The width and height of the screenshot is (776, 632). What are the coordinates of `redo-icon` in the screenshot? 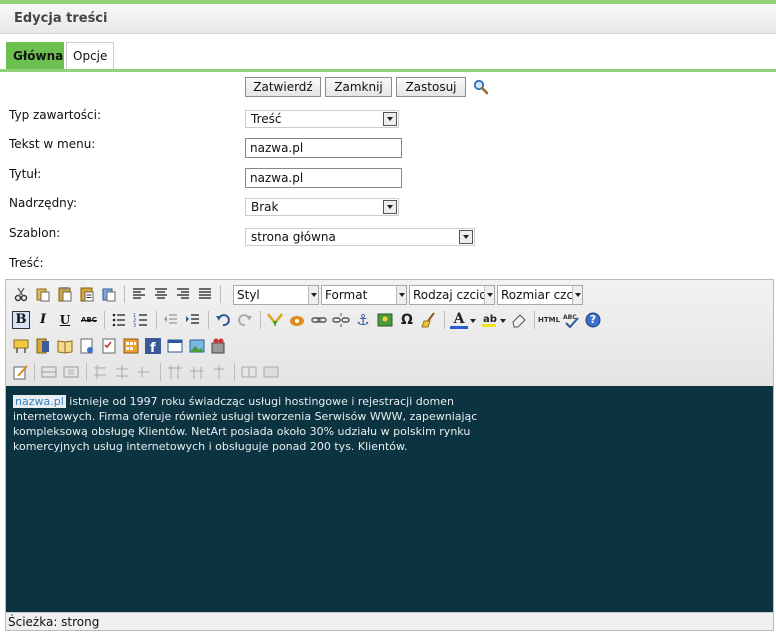 It's located at (245, 320).